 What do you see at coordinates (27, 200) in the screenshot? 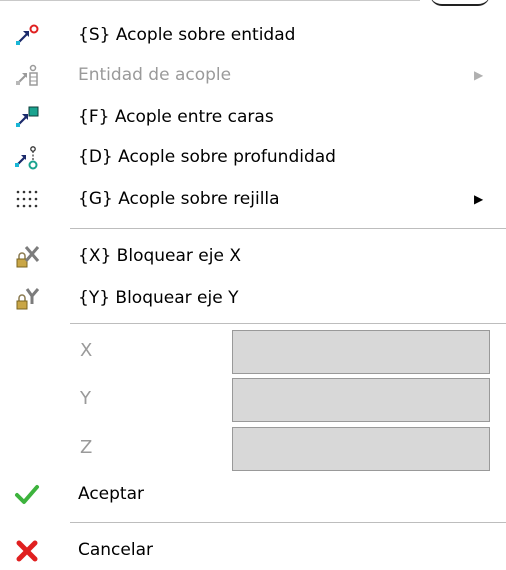
I see `snap-grid-icon` at bounding box center [27, 200].